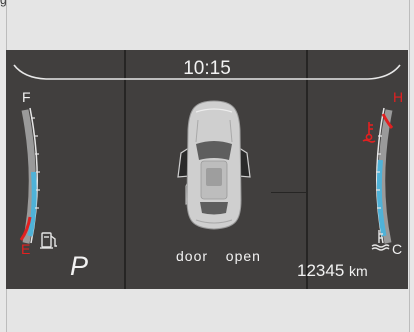 The width and height of the screenshot is (414, 332). What do you see at coordinates (214, 150) in the screenshot?
I see `car-windshield` at bounding box center [214, 150].